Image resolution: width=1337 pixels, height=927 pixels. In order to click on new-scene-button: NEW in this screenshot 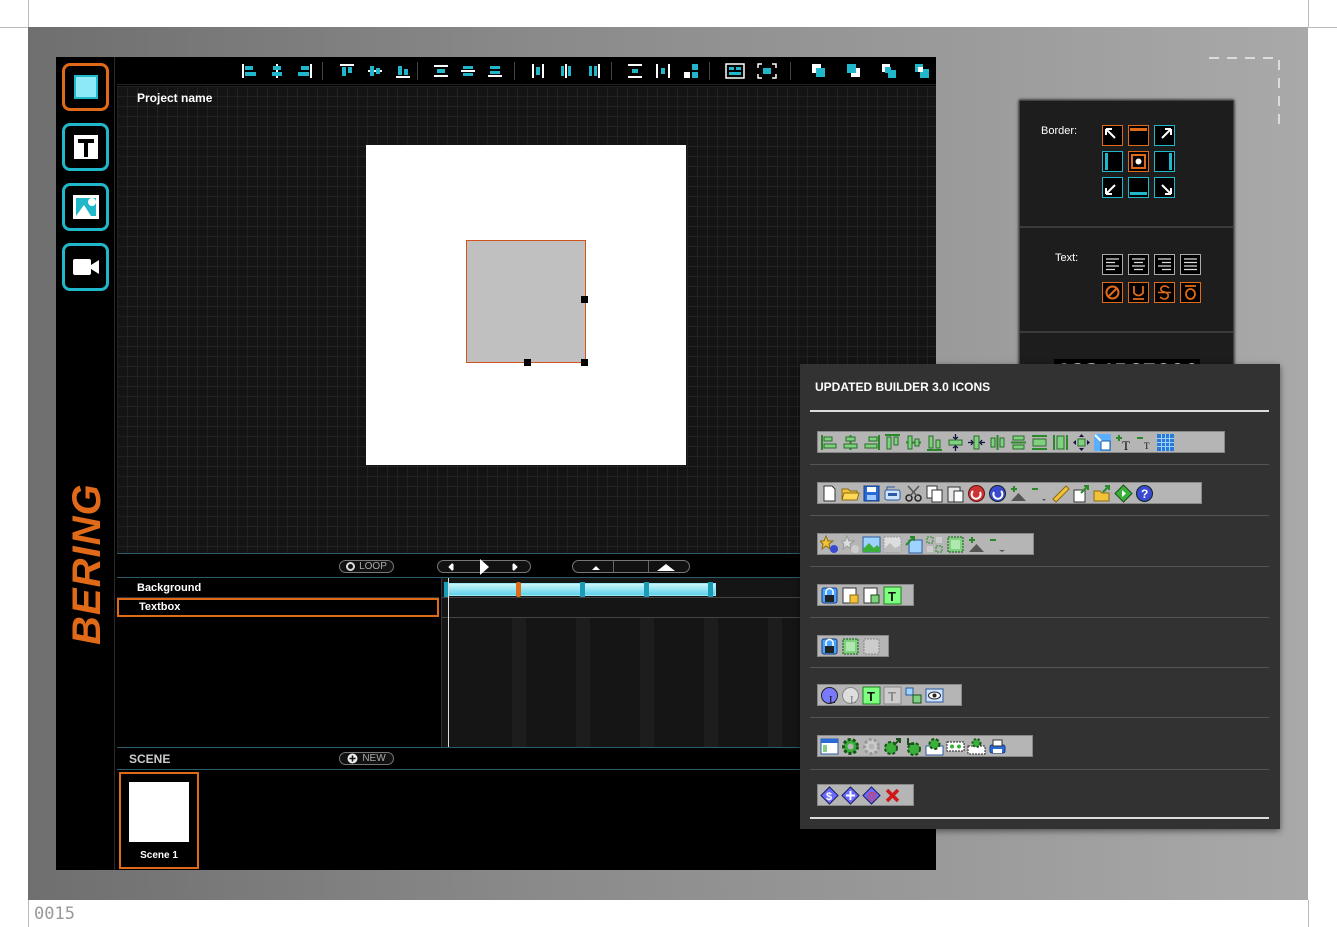, I will do `click(366, 758)`.